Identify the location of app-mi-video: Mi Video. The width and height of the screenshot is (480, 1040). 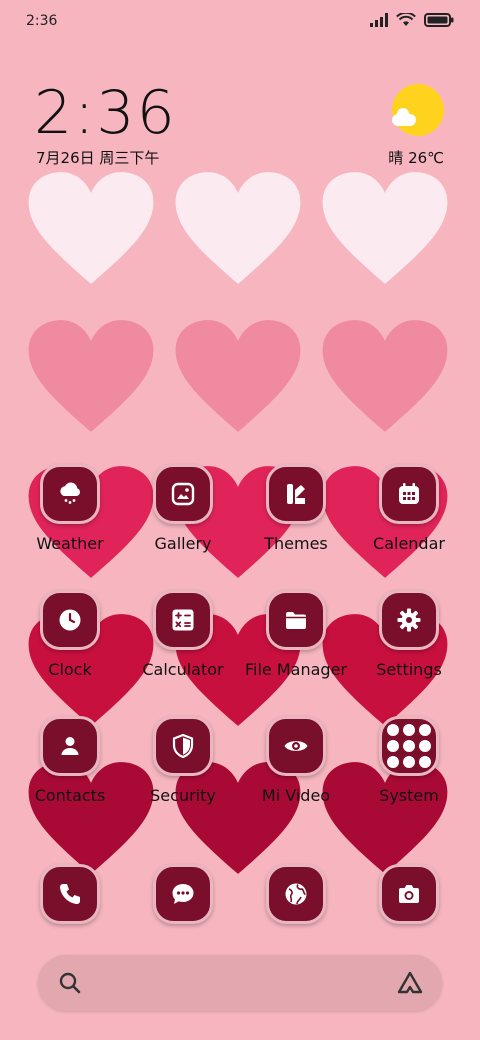
(296, 766).